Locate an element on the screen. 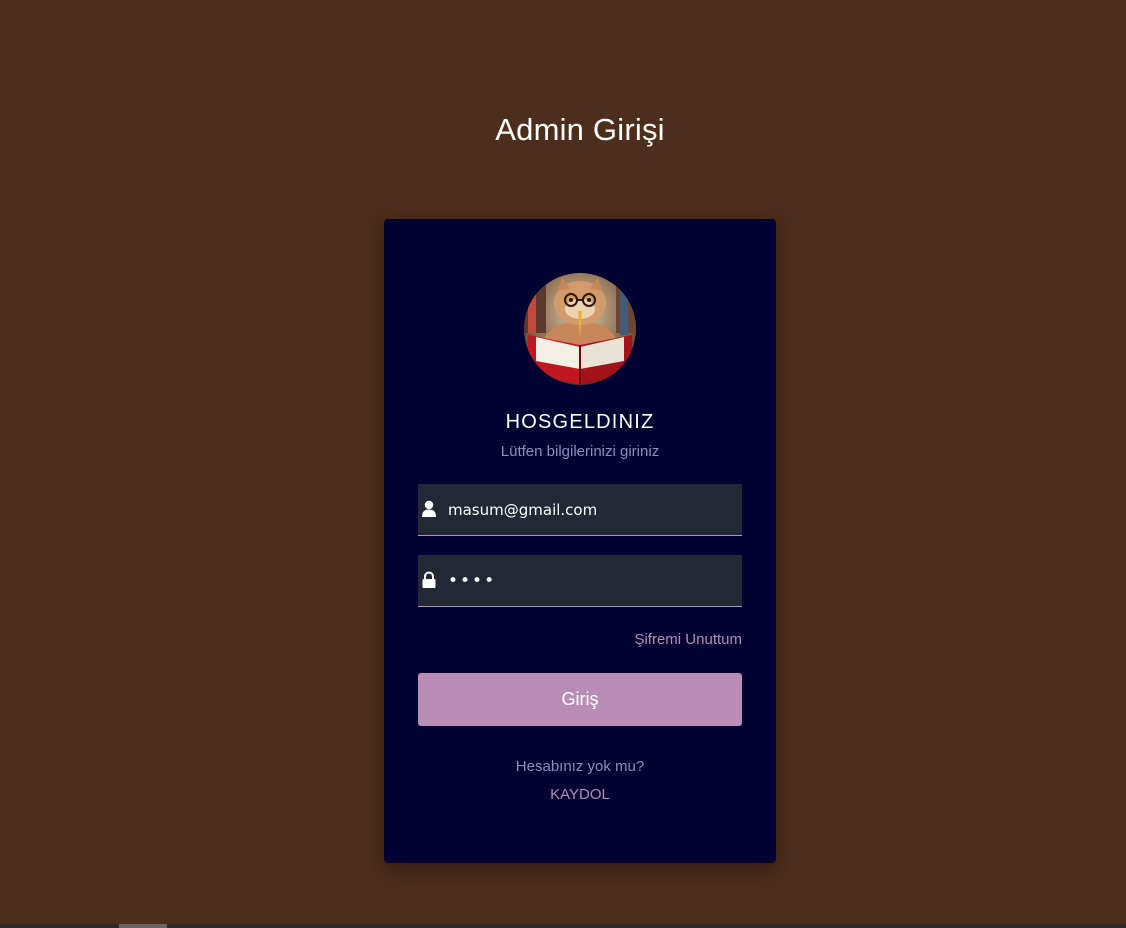 This screenshot has width=1126, height=928. password-field is located at coordinates (580, 581).